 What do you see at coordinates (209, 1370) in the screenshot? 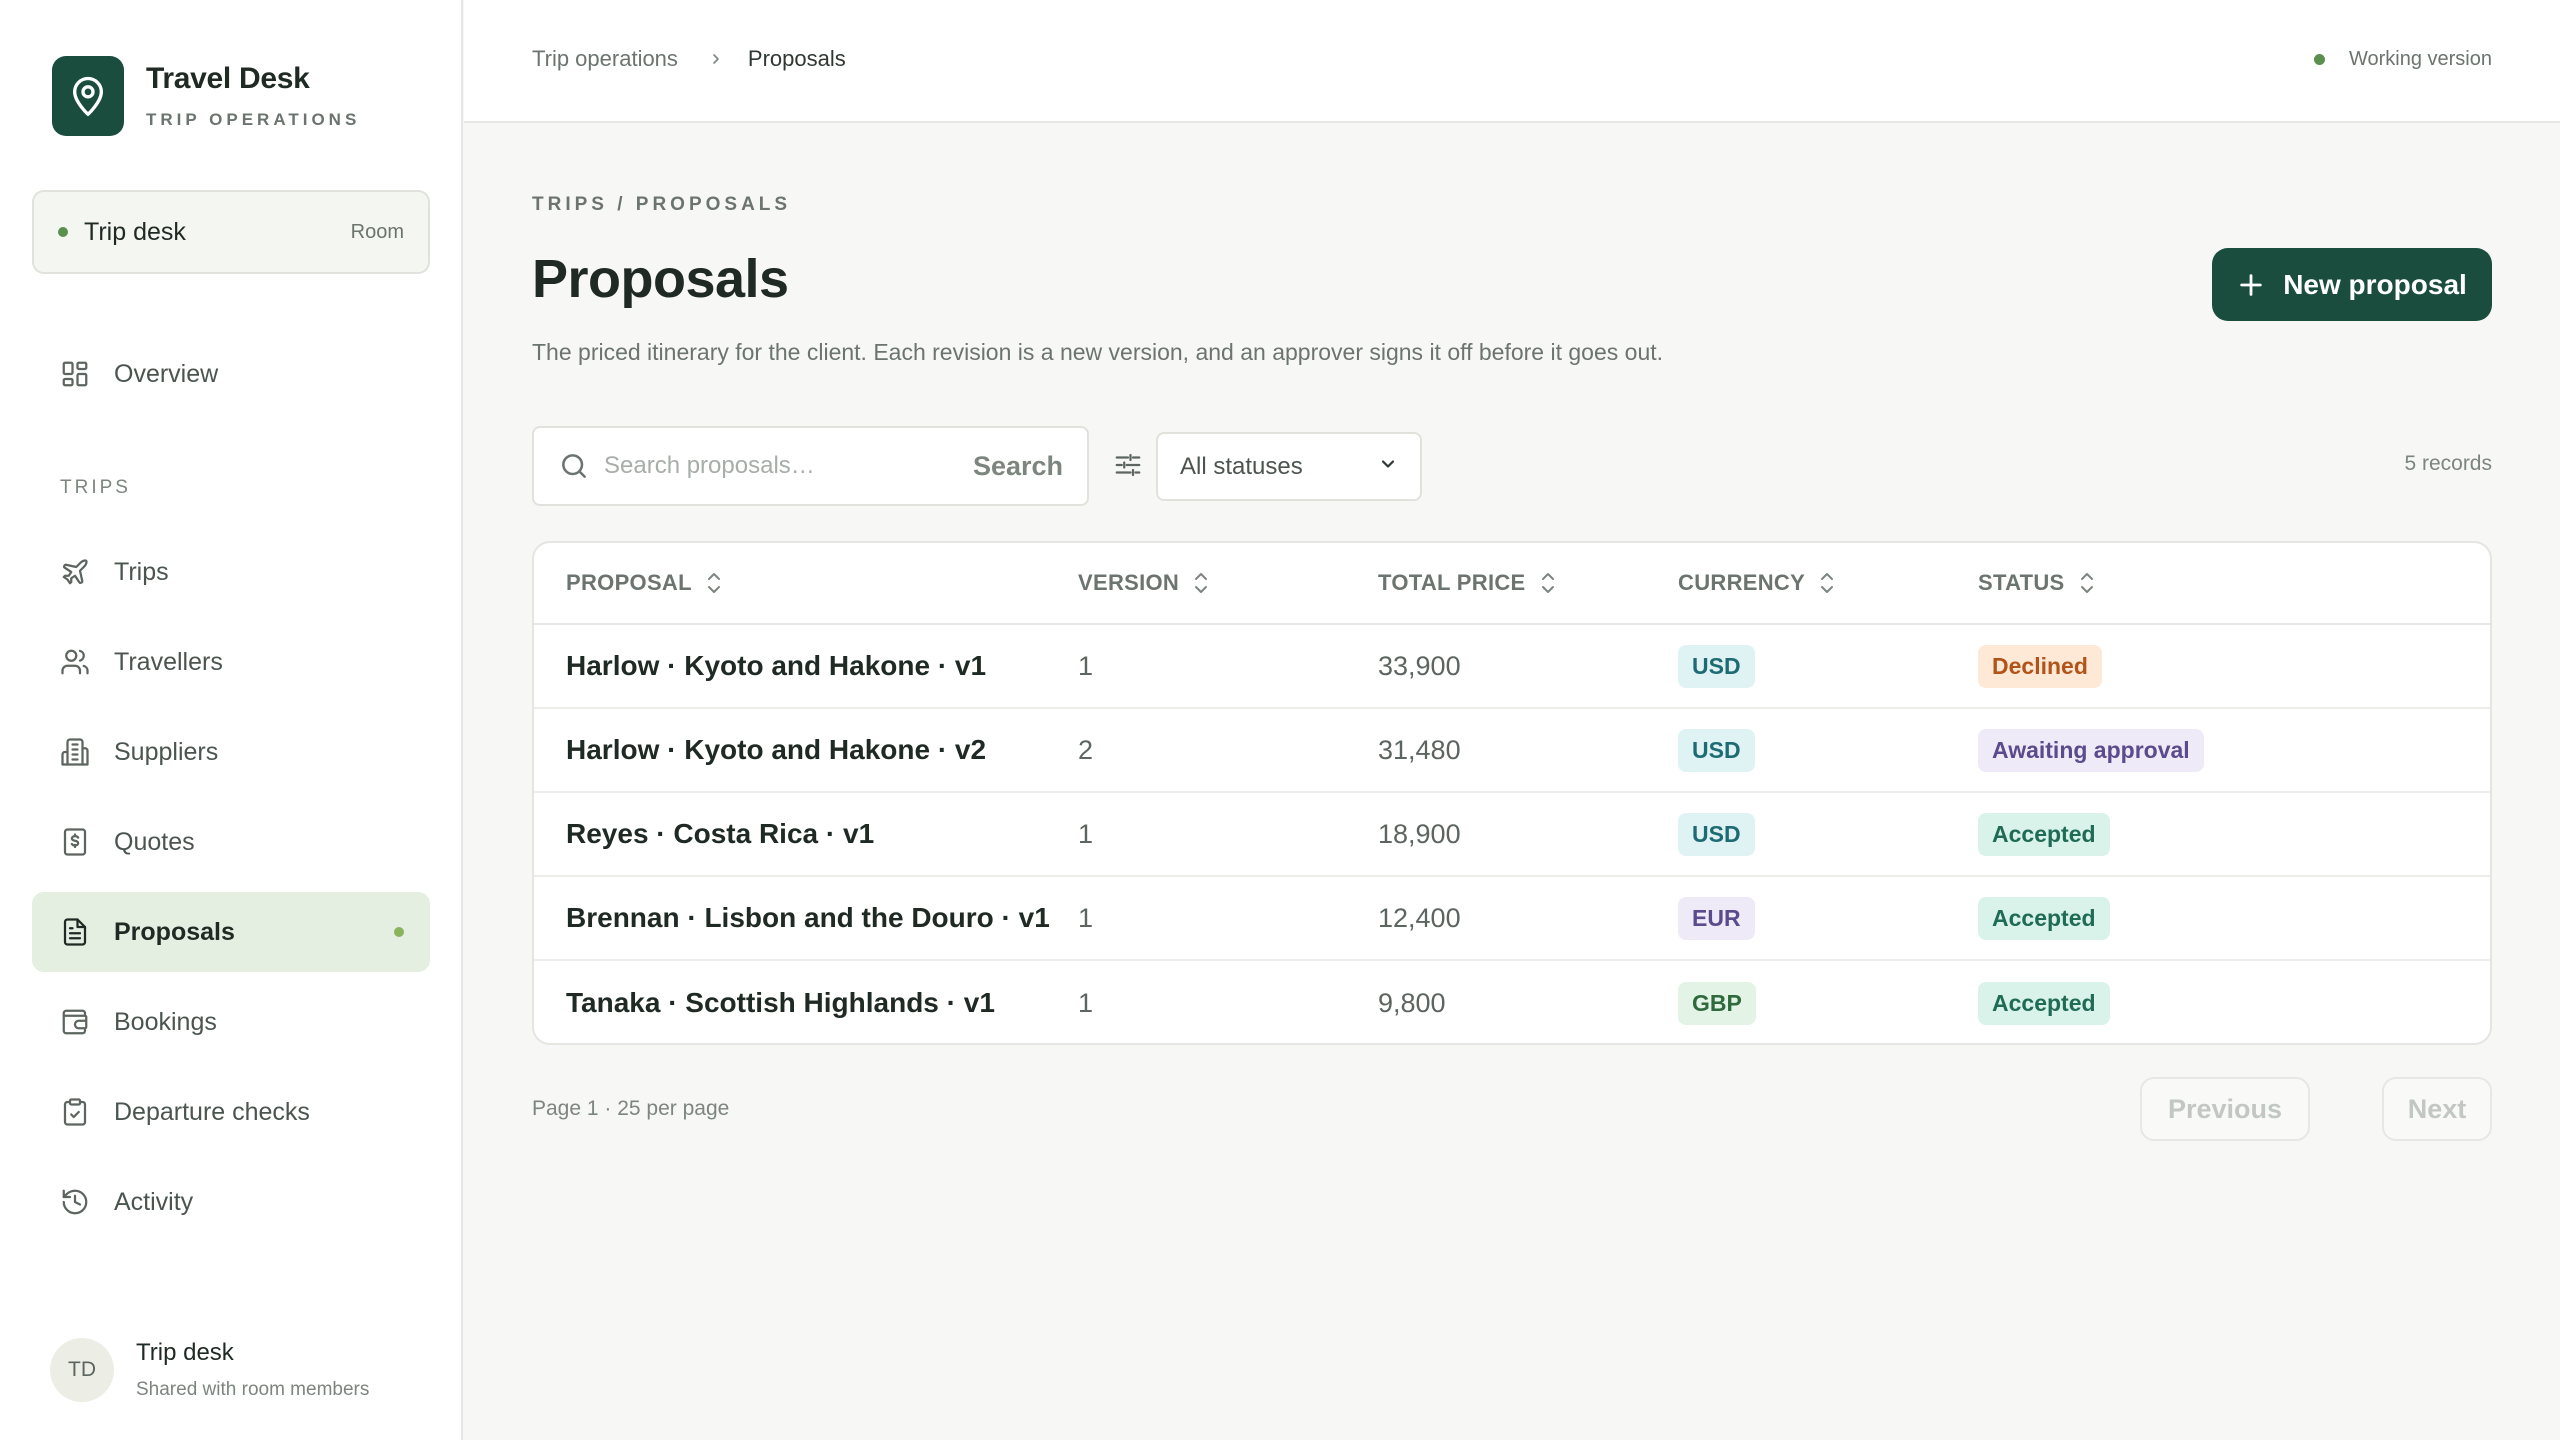
I see `user-profile: TD Trip desk Shared with room members` at bounding box center [209, 1370].